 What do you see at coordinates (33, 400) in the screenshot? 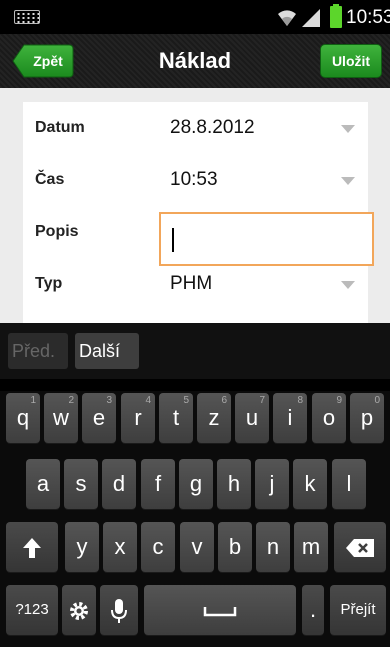
I see `key-q-hint: 1` at bounding box center [33, 400].